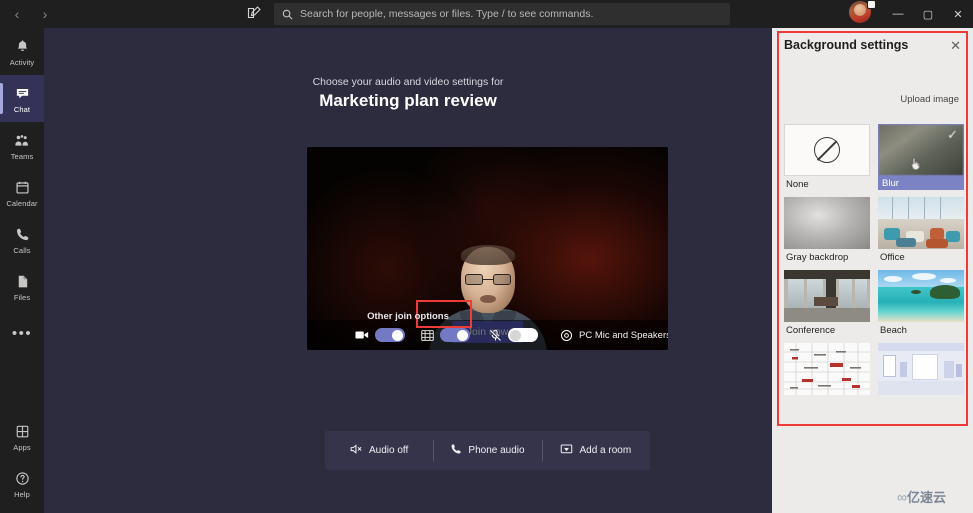 The height and width of the screenshot is (513, 973). What do you see at coordinates (356, 450) in the screenshot?
I see `audio-off-icon` at bounding box center [356, 450].